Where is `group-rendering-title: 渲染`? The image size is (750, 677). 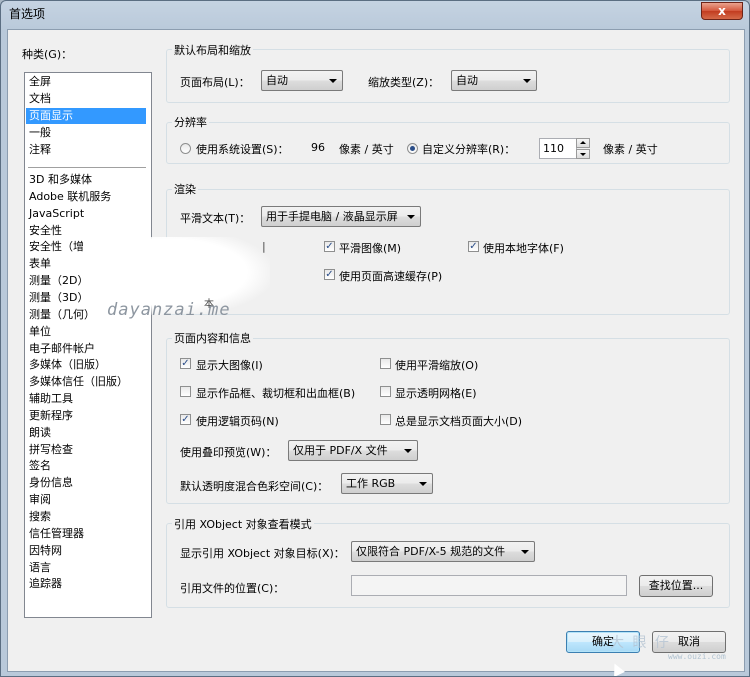
group-rendering-title: 渲染 is located at coordinates (185, 189).